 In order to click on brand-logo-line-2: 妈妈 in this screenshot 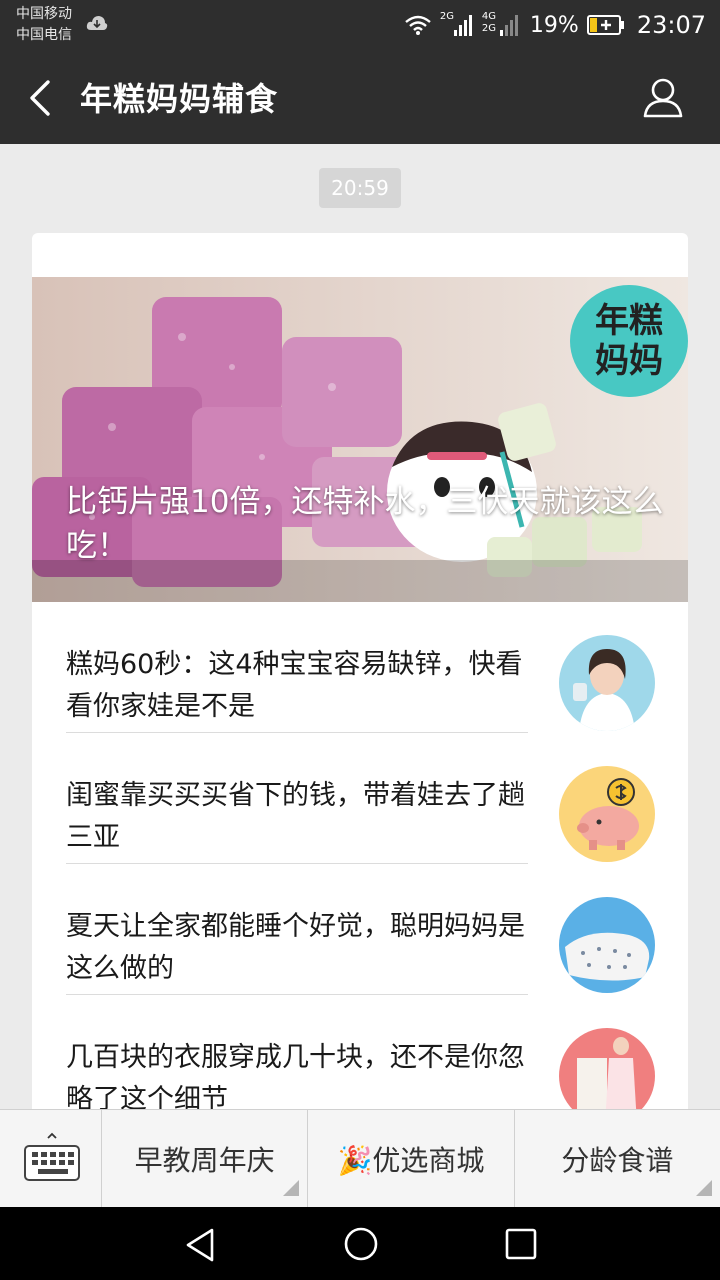, I will do `click(629, 361)`.